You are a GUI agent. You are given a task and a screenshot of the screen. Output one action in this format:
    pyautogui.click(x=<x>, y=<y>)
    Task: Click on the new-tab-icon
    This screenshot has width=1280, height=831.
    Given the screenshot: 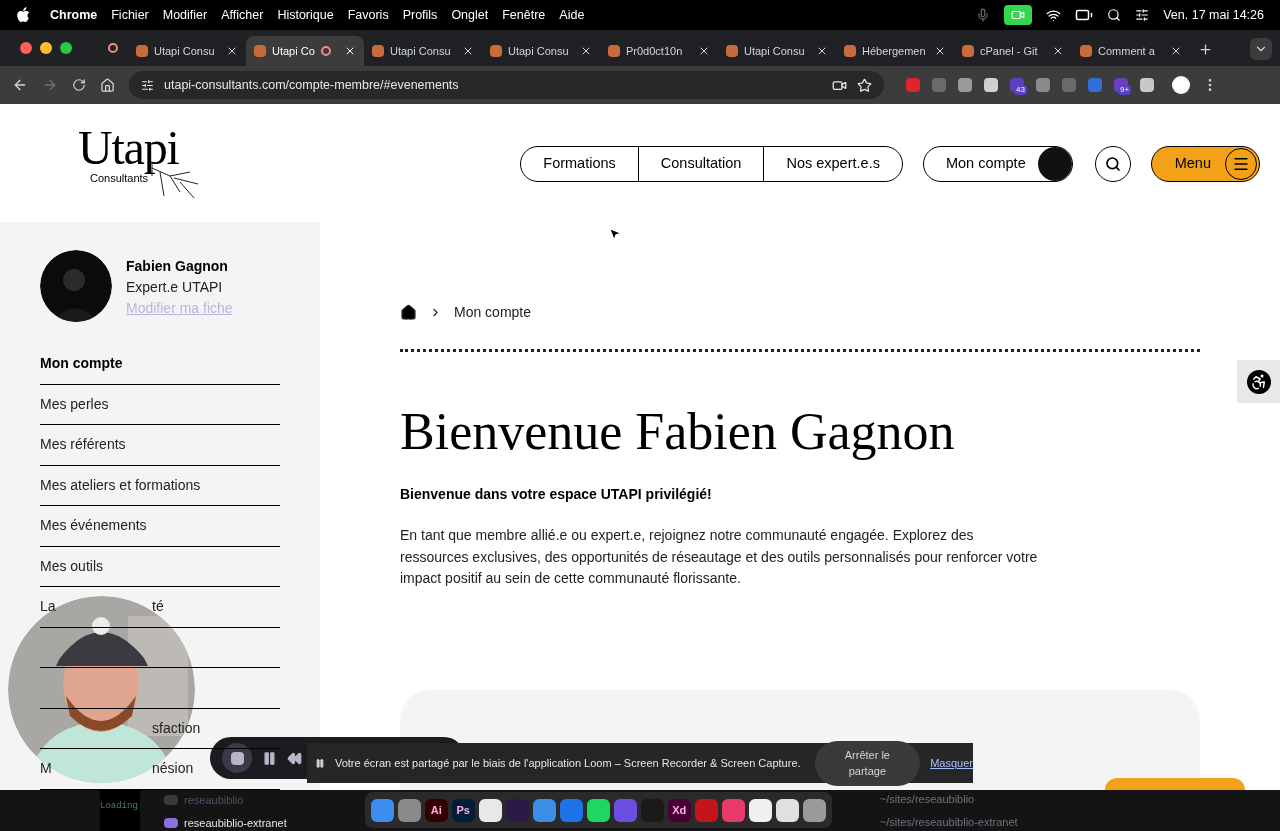 What is the action you would take?
    pyautogui.click(x=1205, y=49)
    